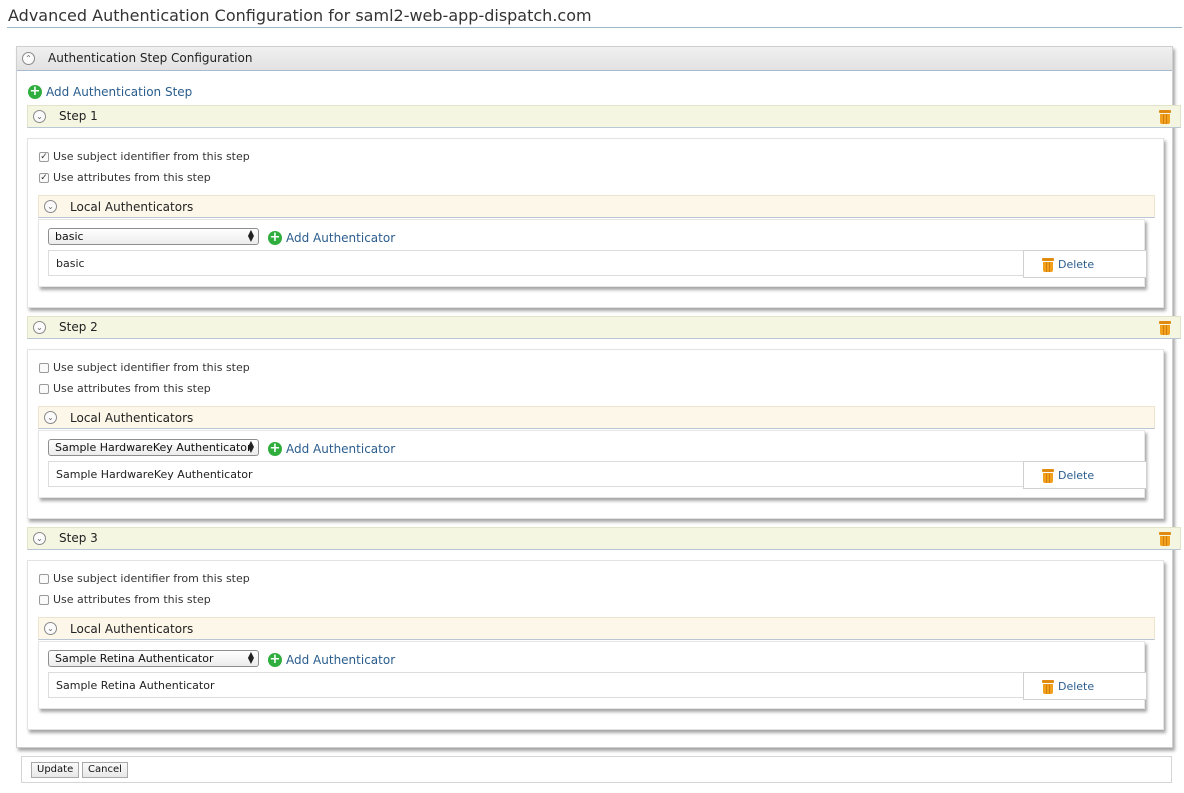 The height and width of the screenshot is (793, 1184). I want to click on authenticator-select: basic ▲ ▼, so click(153, 236).